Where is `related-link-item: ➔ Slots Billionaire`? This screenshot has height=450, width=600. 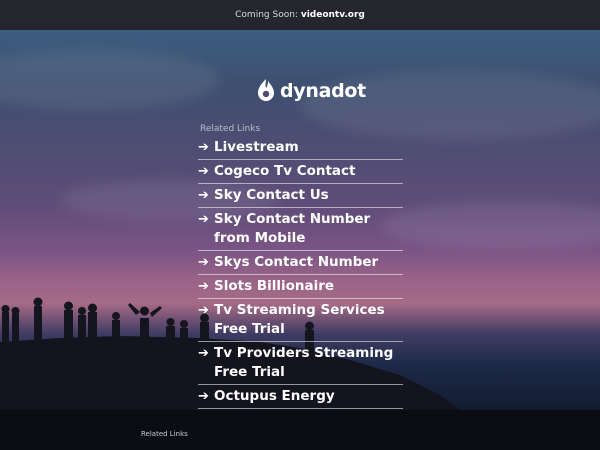
related-link-item: ➔ Slots Billionaire is located at coordinates (300, 287).